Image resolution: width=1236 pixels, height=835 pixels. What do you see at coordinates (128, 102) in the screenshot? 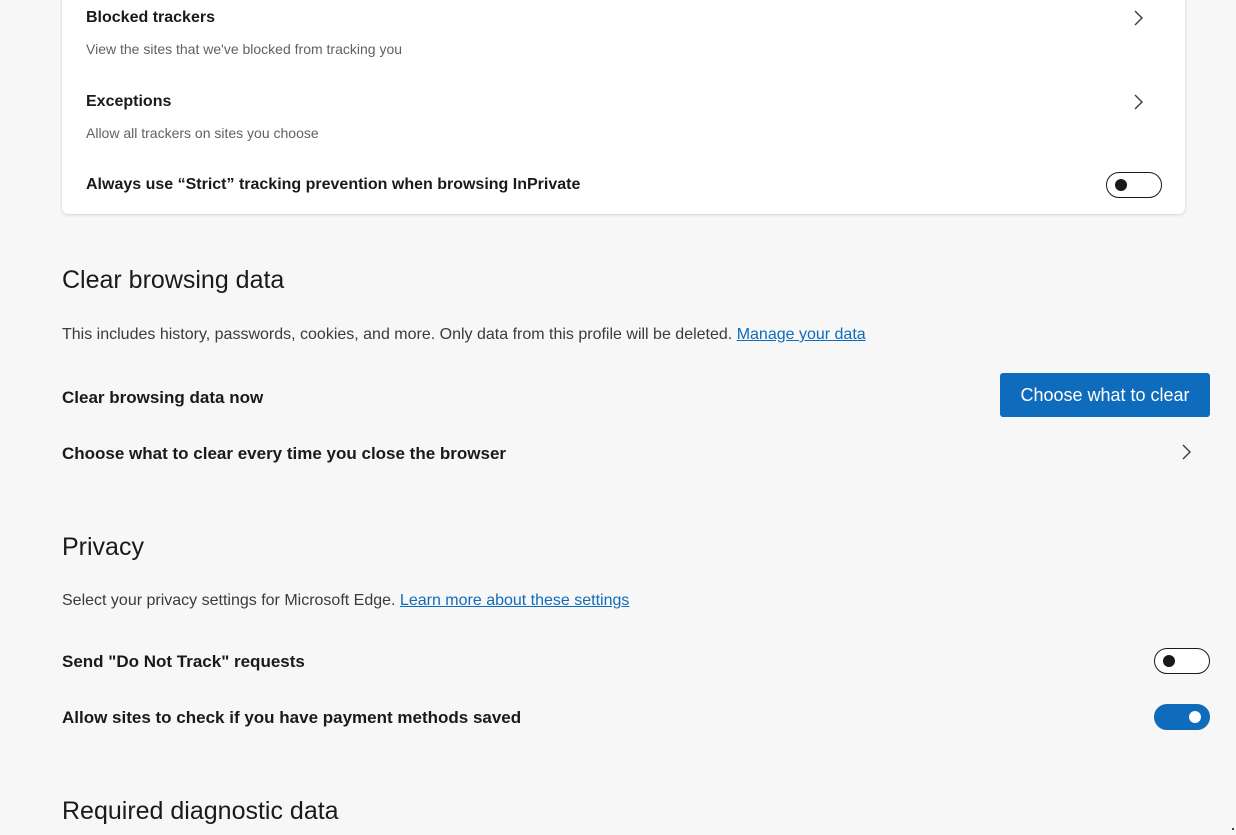
I see `exceptions-title: Exceptions` at bounding box center [128, 102].